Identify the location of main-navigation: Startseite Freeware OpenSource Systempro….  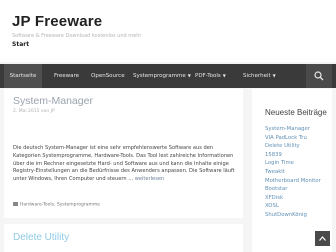
(168, 76).